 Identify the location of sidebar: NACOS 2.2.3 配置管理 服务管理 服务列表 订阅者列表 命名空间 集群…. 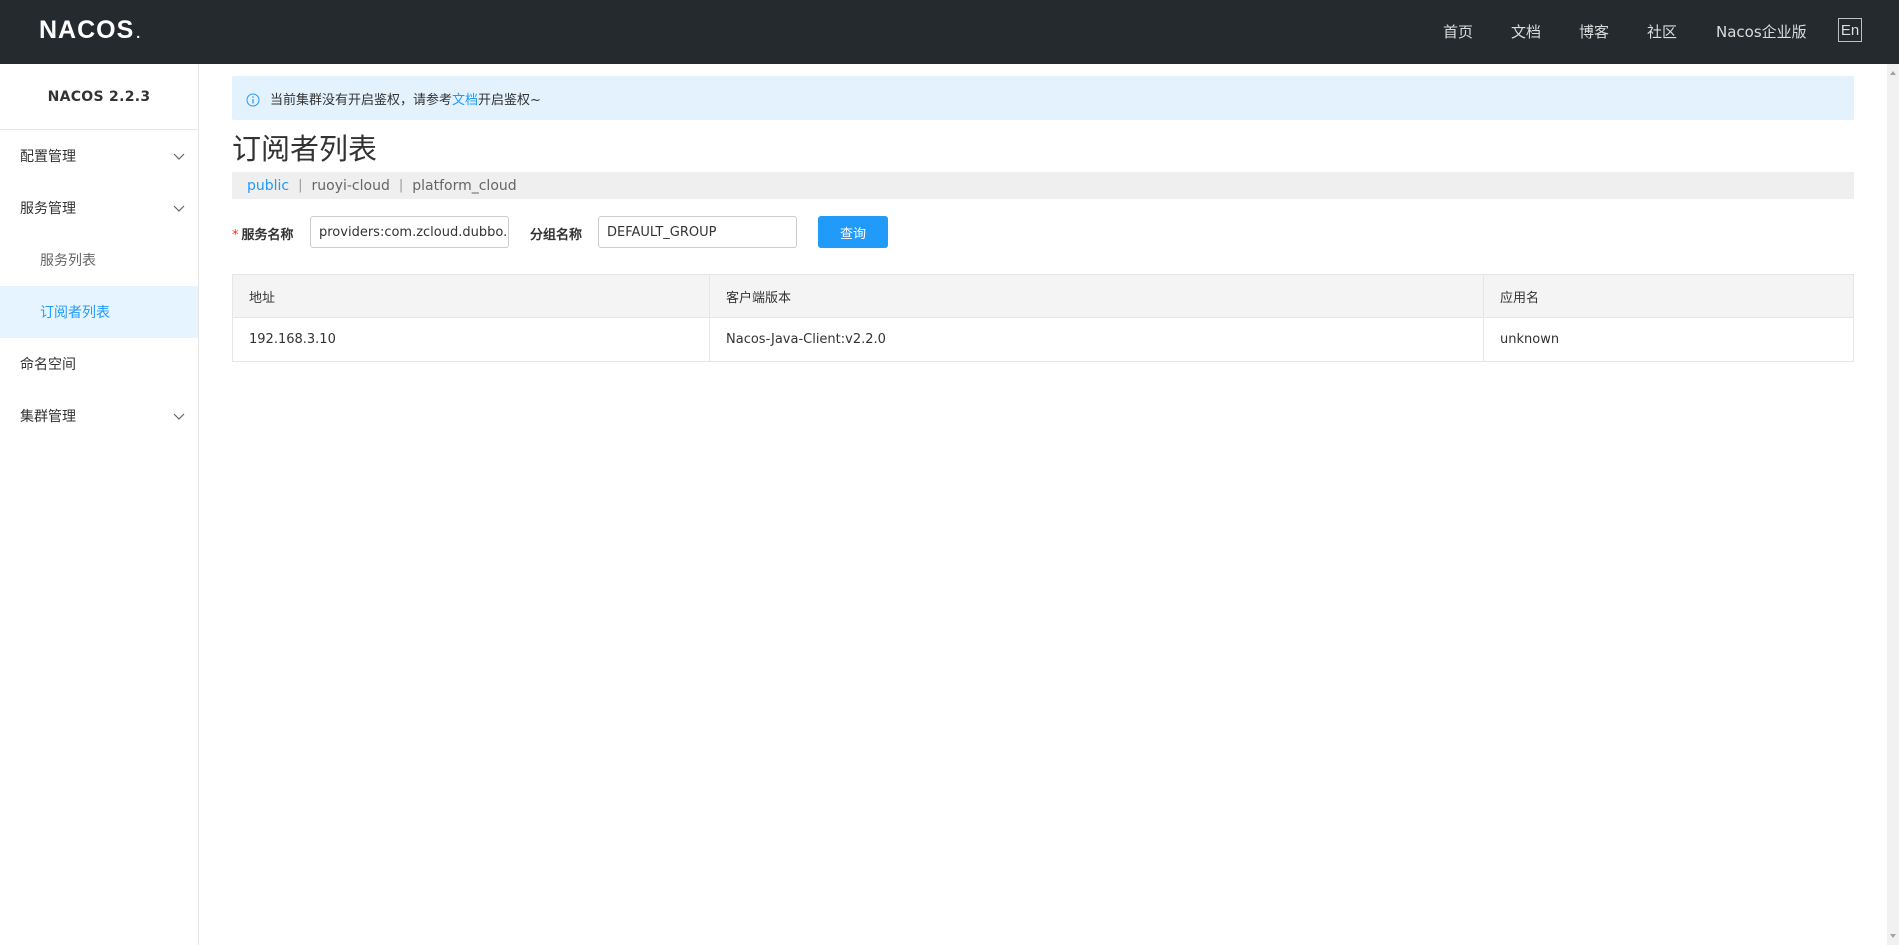
(99, 504).